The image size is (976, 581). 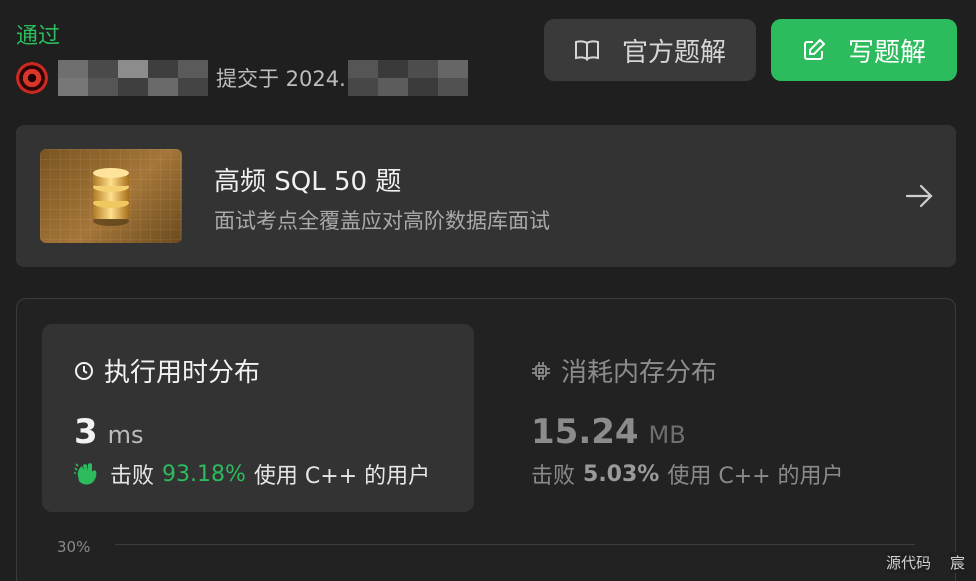 What do you see at coordinates (32, 78) in the screenshot?
I see `avatar` at bounding box center [32, 78].